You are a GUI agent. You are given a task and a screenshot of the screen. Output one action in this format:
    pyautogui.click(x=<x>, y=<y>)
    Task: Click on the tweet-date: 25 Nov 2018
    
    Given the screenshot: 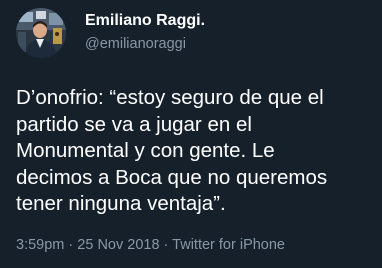 What is the action you would take?
    pyautogui.click(x=118, y=245)
    